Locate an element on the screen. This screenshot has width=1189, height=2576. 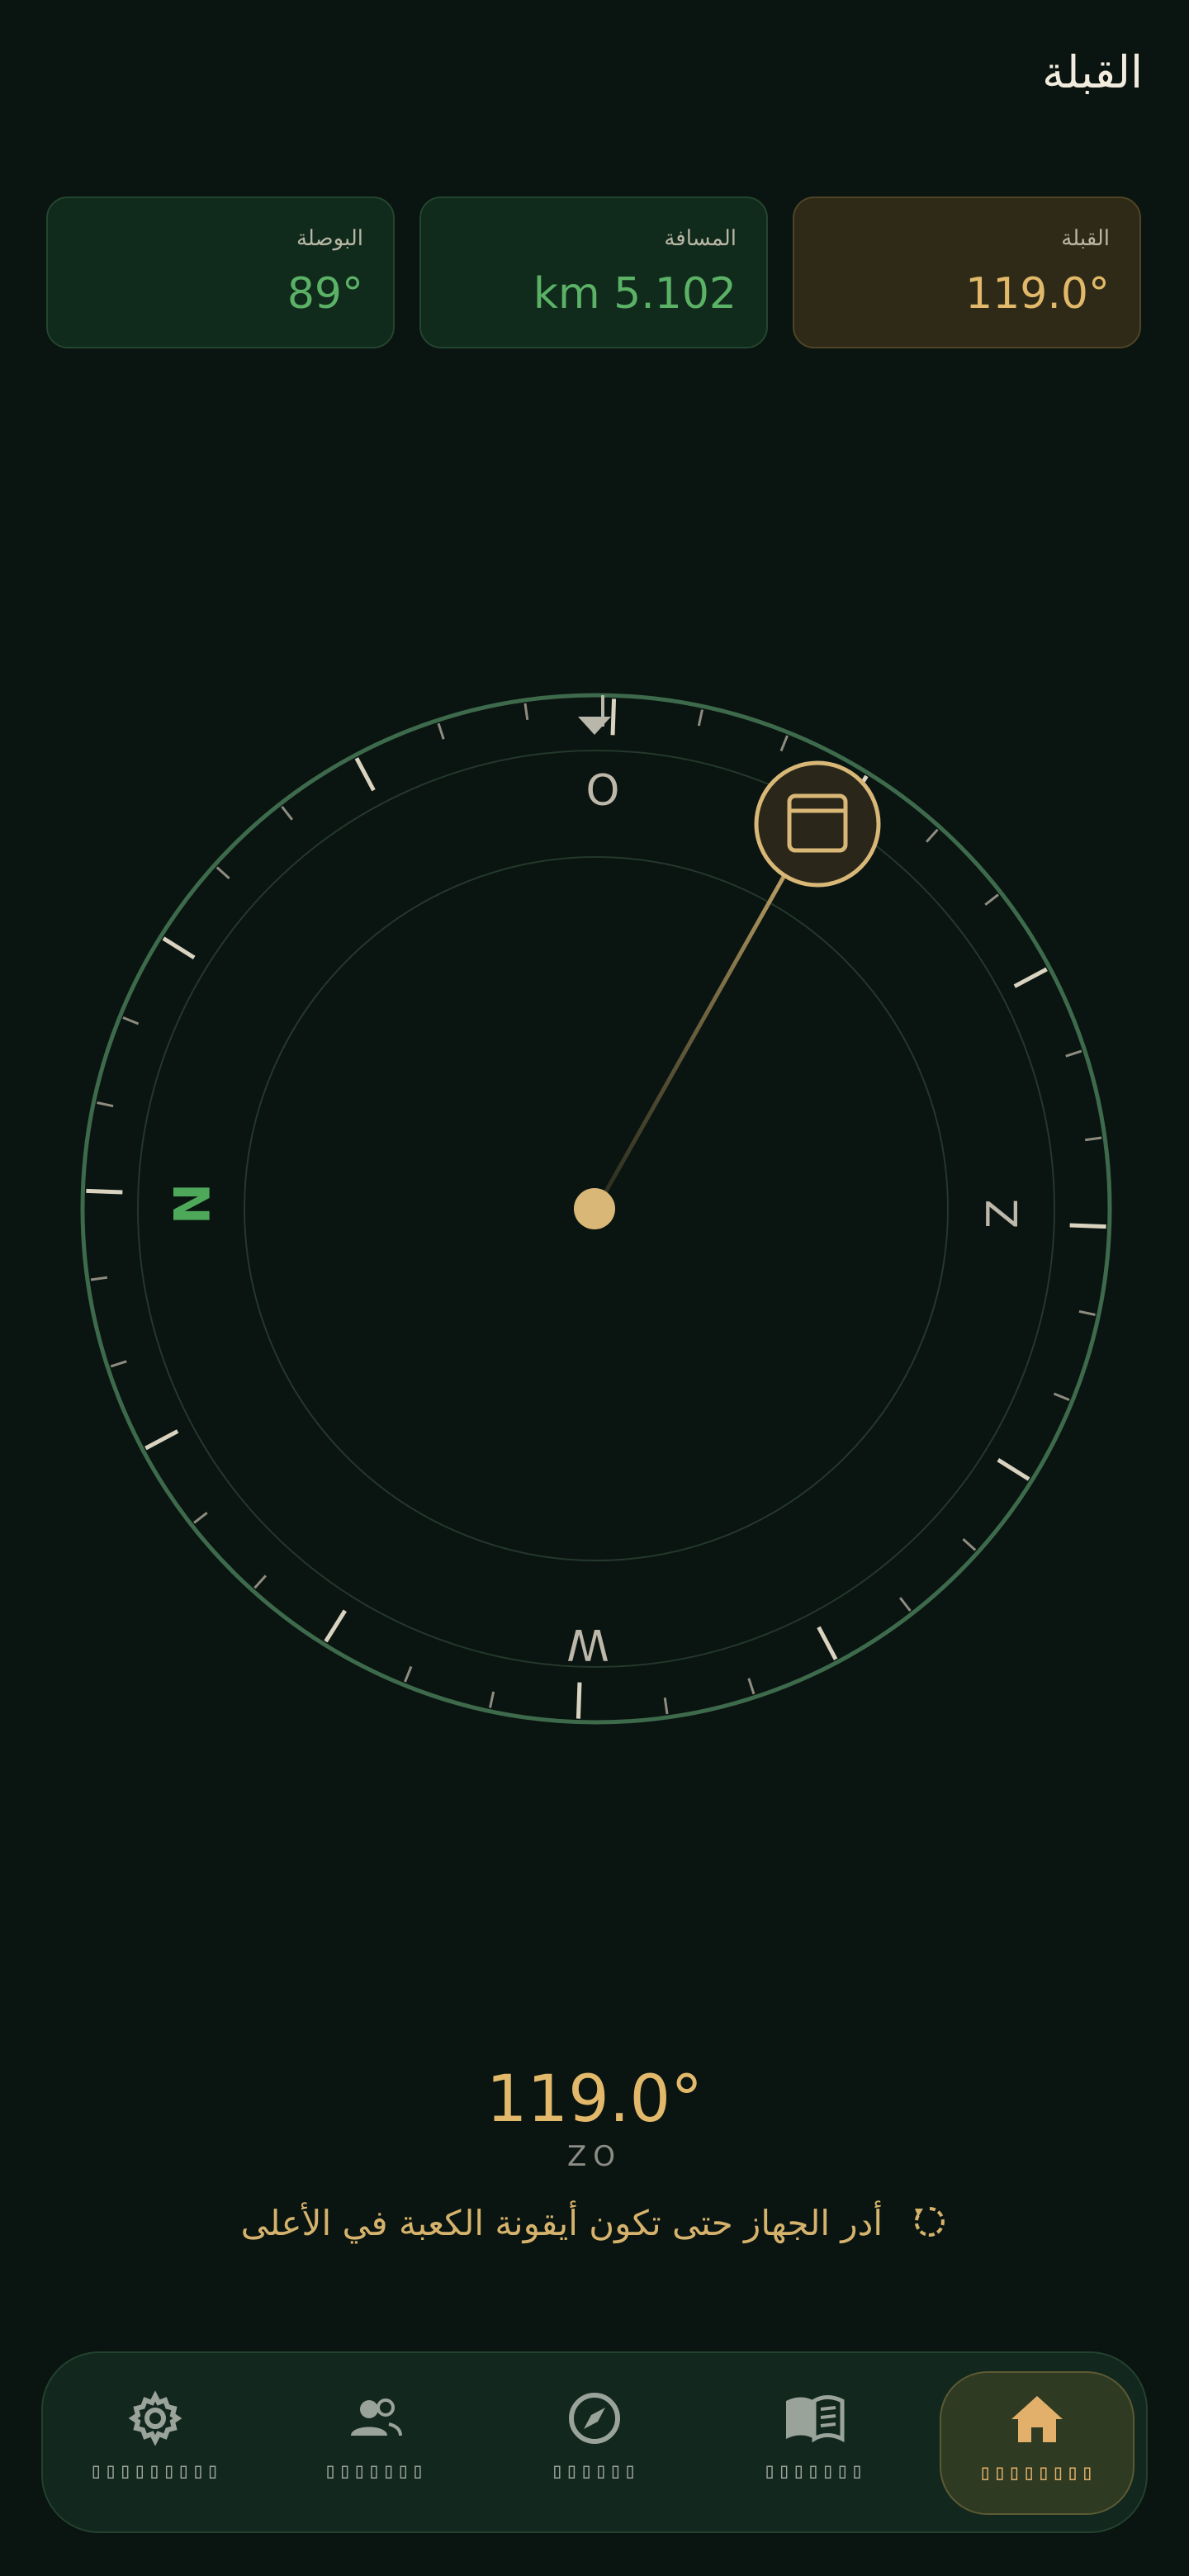
compass-center-dot is located at coordinates (594, 1208).